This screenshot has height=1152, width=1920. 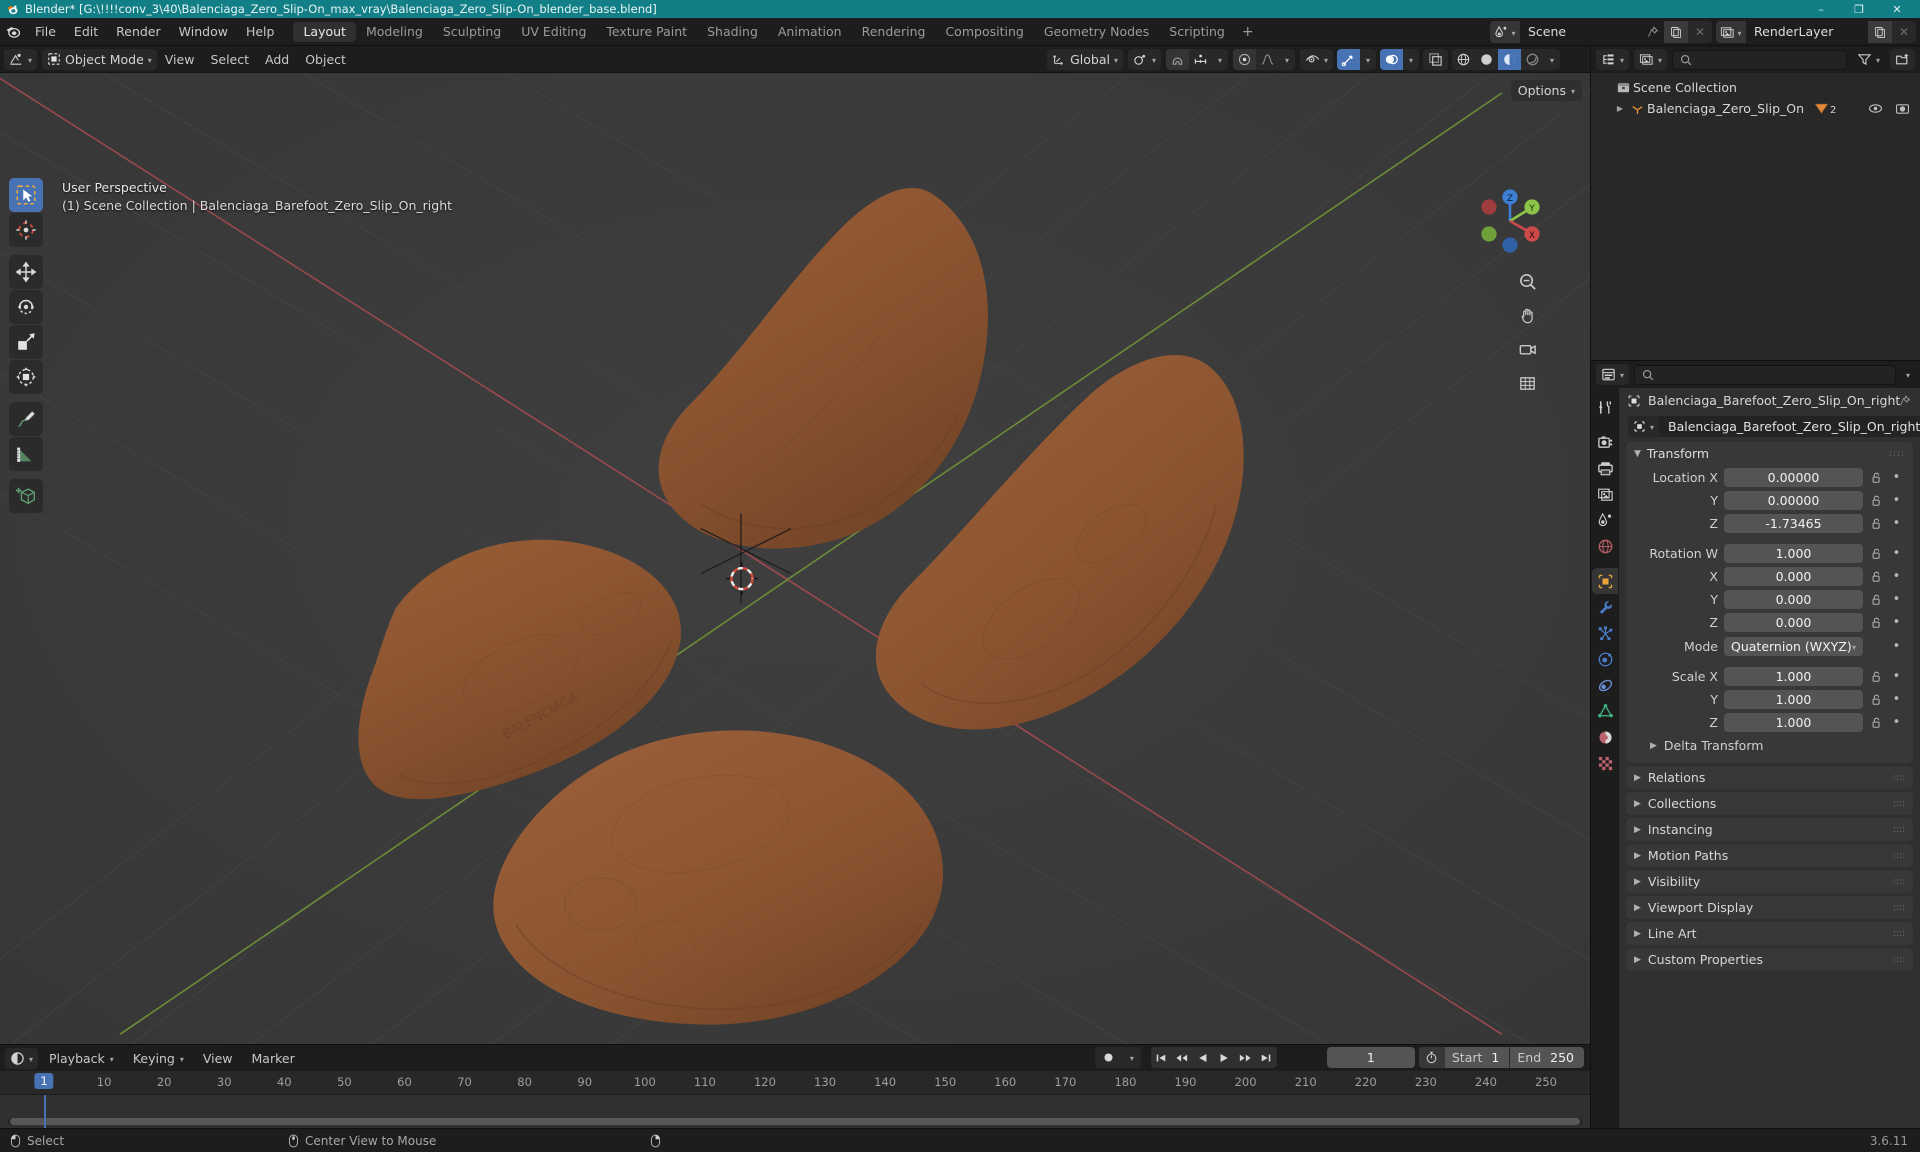 I want to click on record-icon, so click(x=1109, y=1057).